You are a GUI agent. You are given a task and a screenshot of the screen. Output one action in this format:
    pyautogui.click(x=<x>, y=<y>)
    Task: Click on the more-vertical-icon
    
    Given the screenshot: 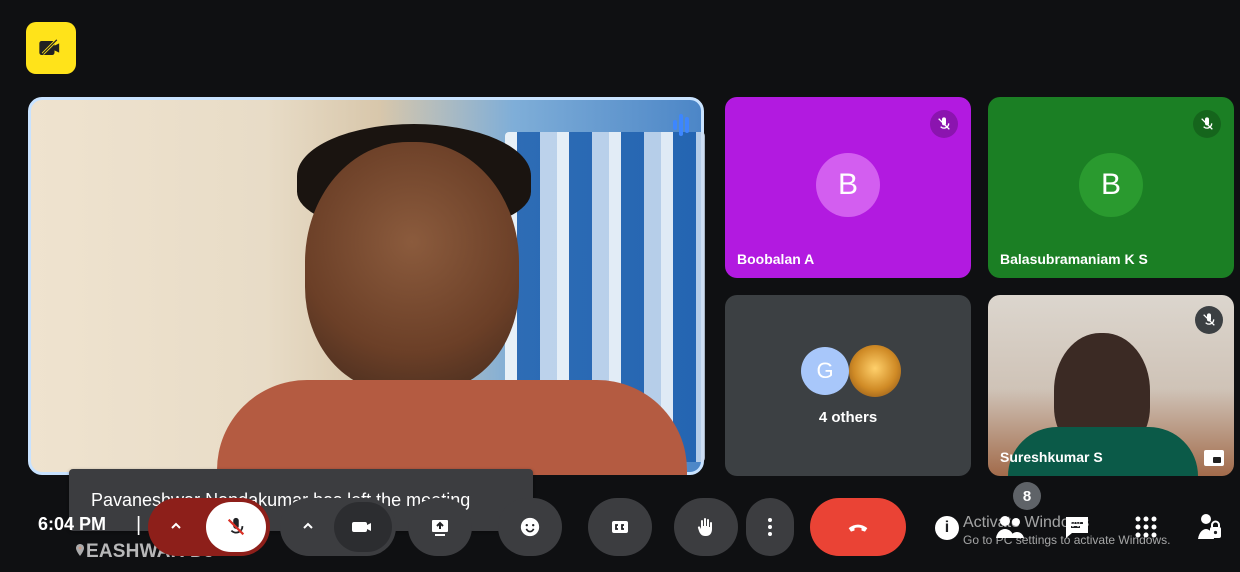 What is the action you would take?
    pyautogui.click(x=770, y=527)
    